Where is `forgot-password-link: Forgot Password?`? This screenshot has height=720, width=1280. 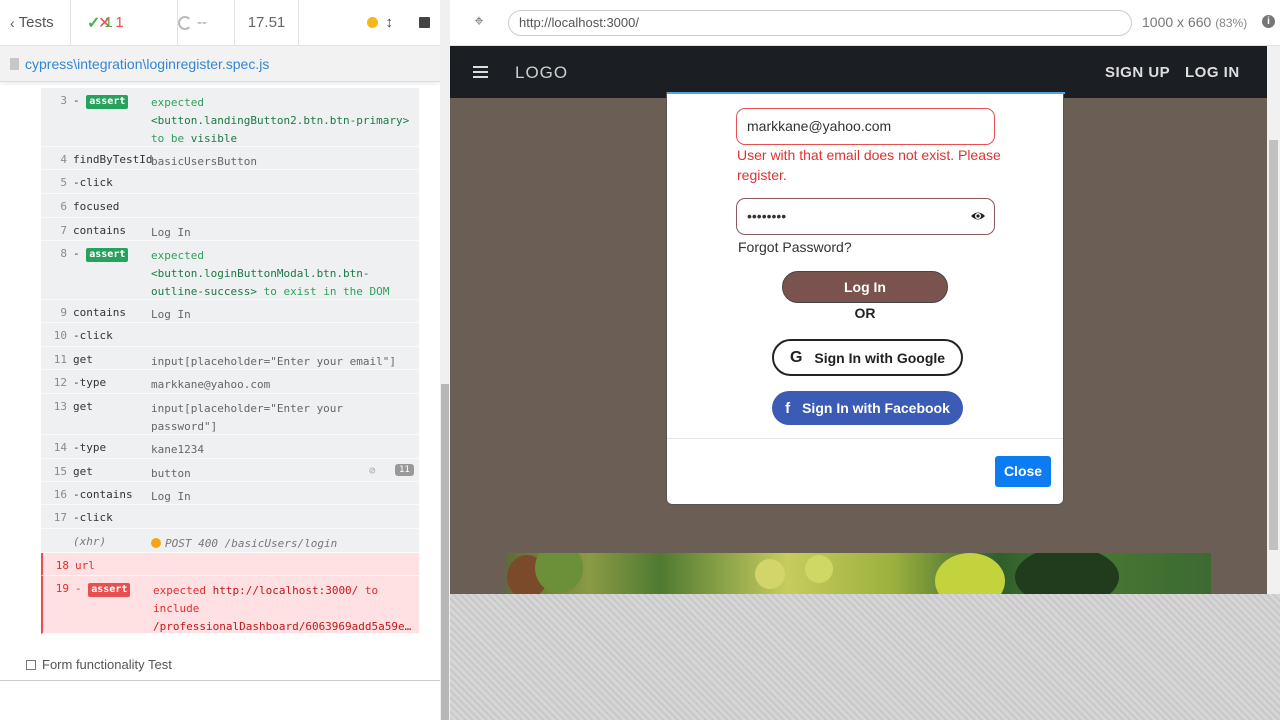 forgot-password-link: Forgot Password? is located at coordinates (795, 247).